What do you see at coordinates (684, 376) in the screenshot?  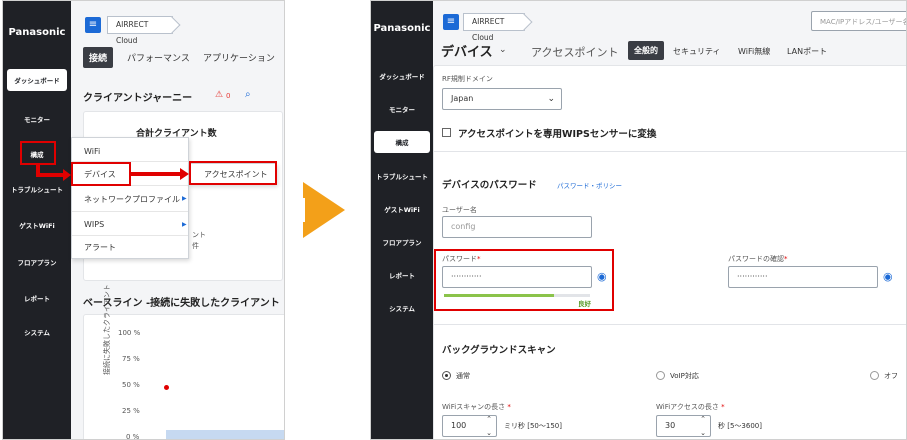 I see `radio-label: VoIP対応` at bounding box center [684, 376].